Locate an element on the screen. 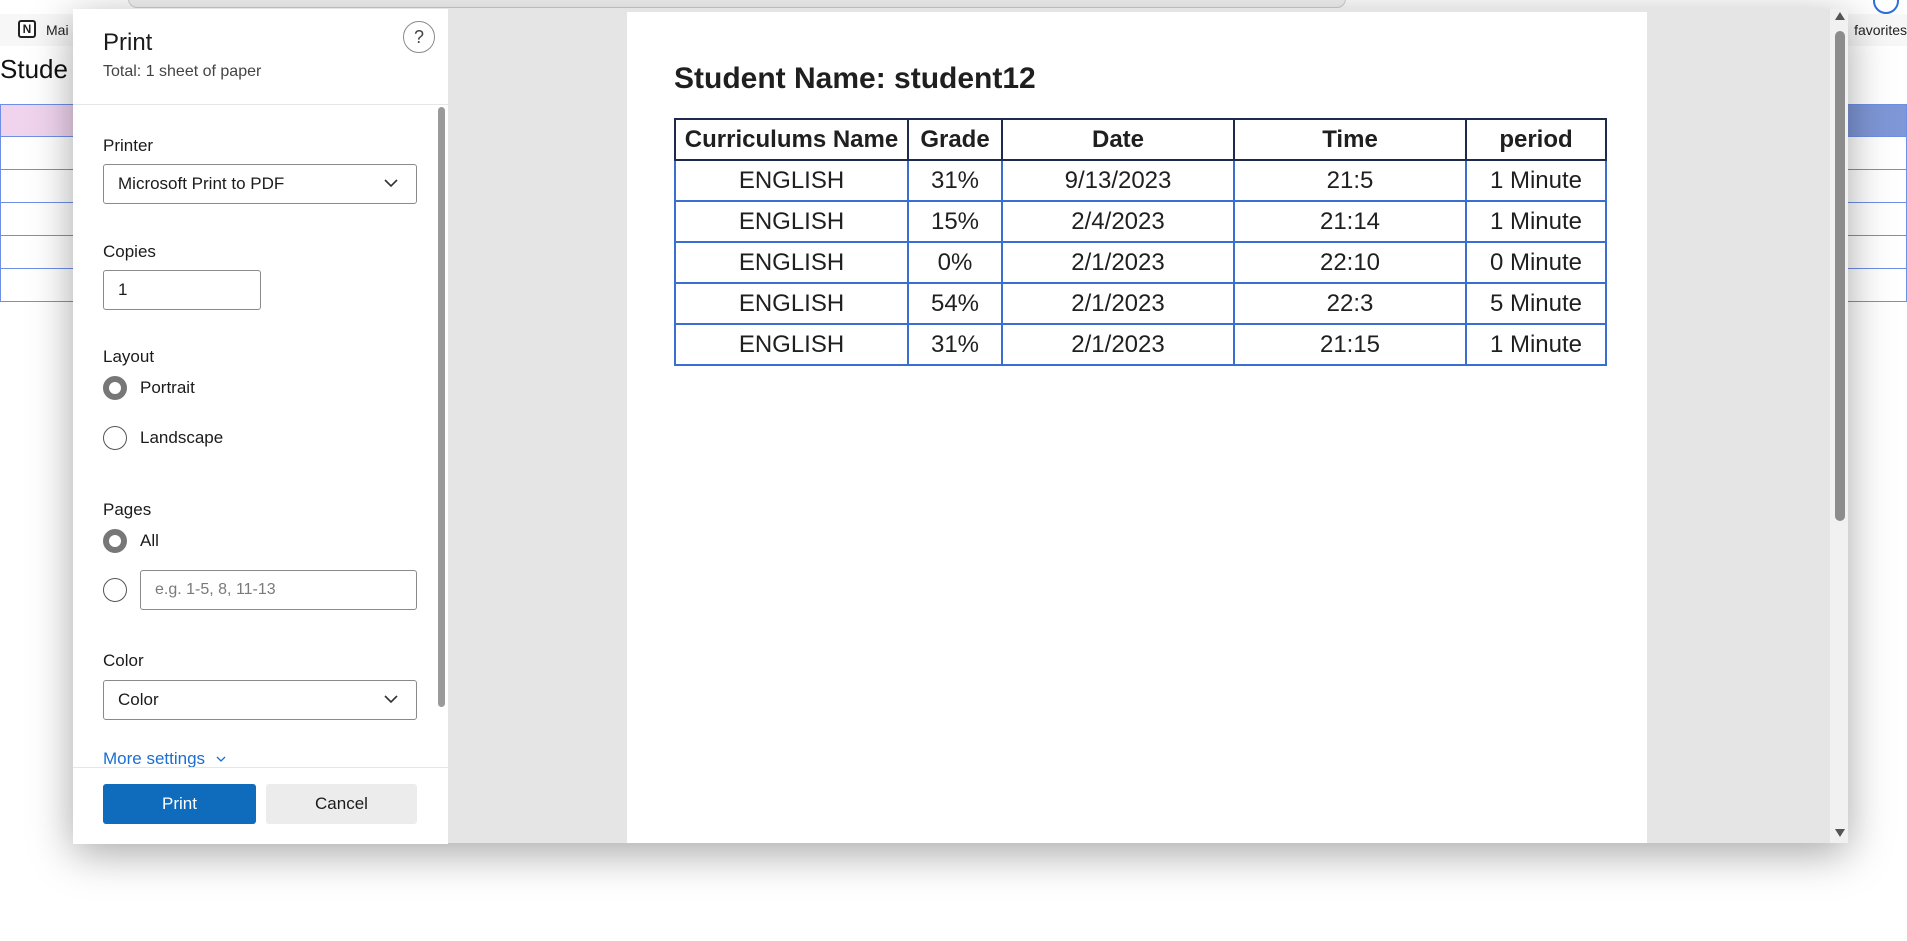 Image resolution: width=1907 pixels, height=941 pixels. table-row: ENGLISH 0% 2/1/2023 22:10 0 Minute is located at coordinates (1140, 262).